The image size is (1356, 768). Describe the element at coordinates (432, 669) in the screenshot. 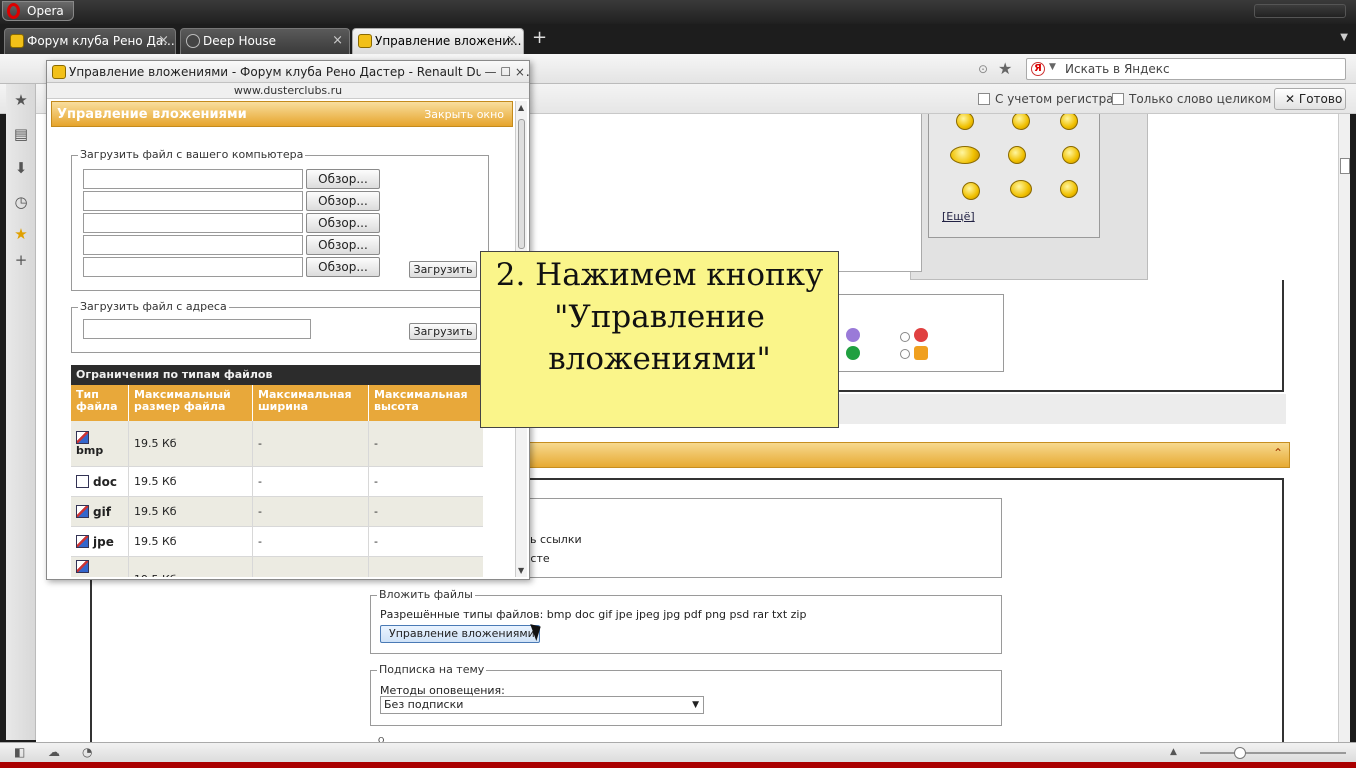

I see `subscribe-legend: Подписка на тему` at that location.